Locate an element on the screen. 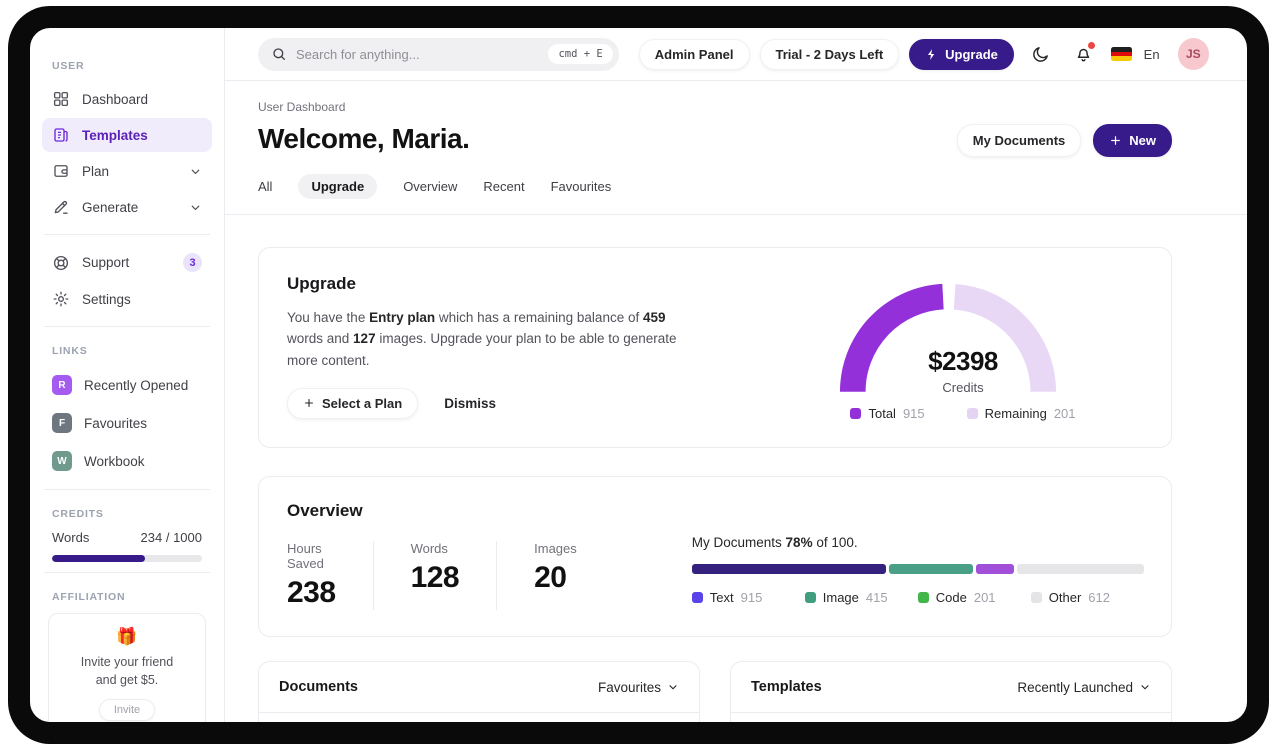  trial-button: Trial - 2 Days Left is located at coordinates (829, 54).